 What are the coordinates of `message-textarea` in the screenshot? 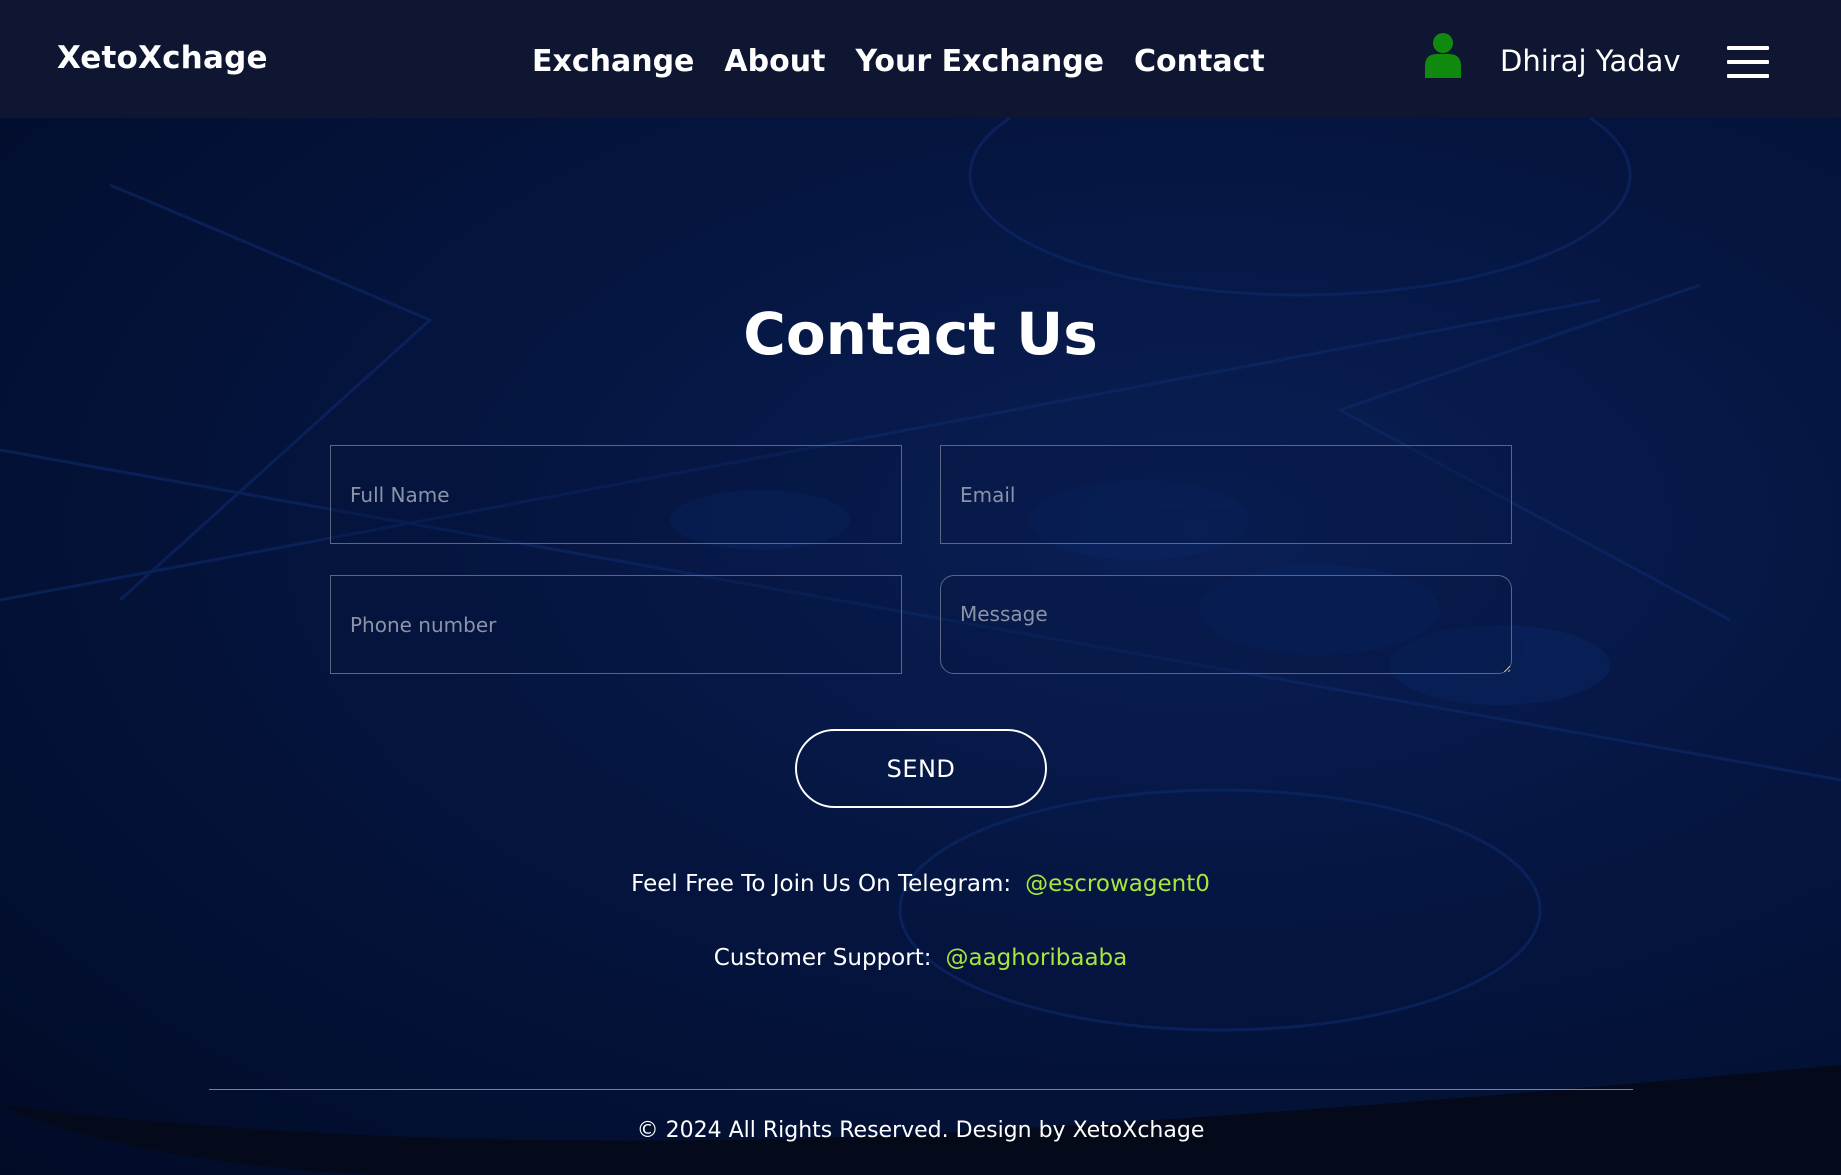 It's located at (1226, 624).